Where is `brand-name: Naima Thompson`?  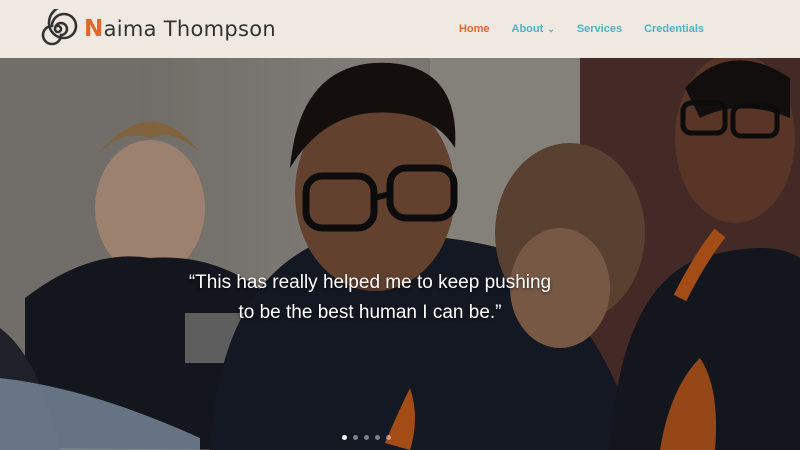
brand-name: Naima Thompson is located at coordinates (180, 29).